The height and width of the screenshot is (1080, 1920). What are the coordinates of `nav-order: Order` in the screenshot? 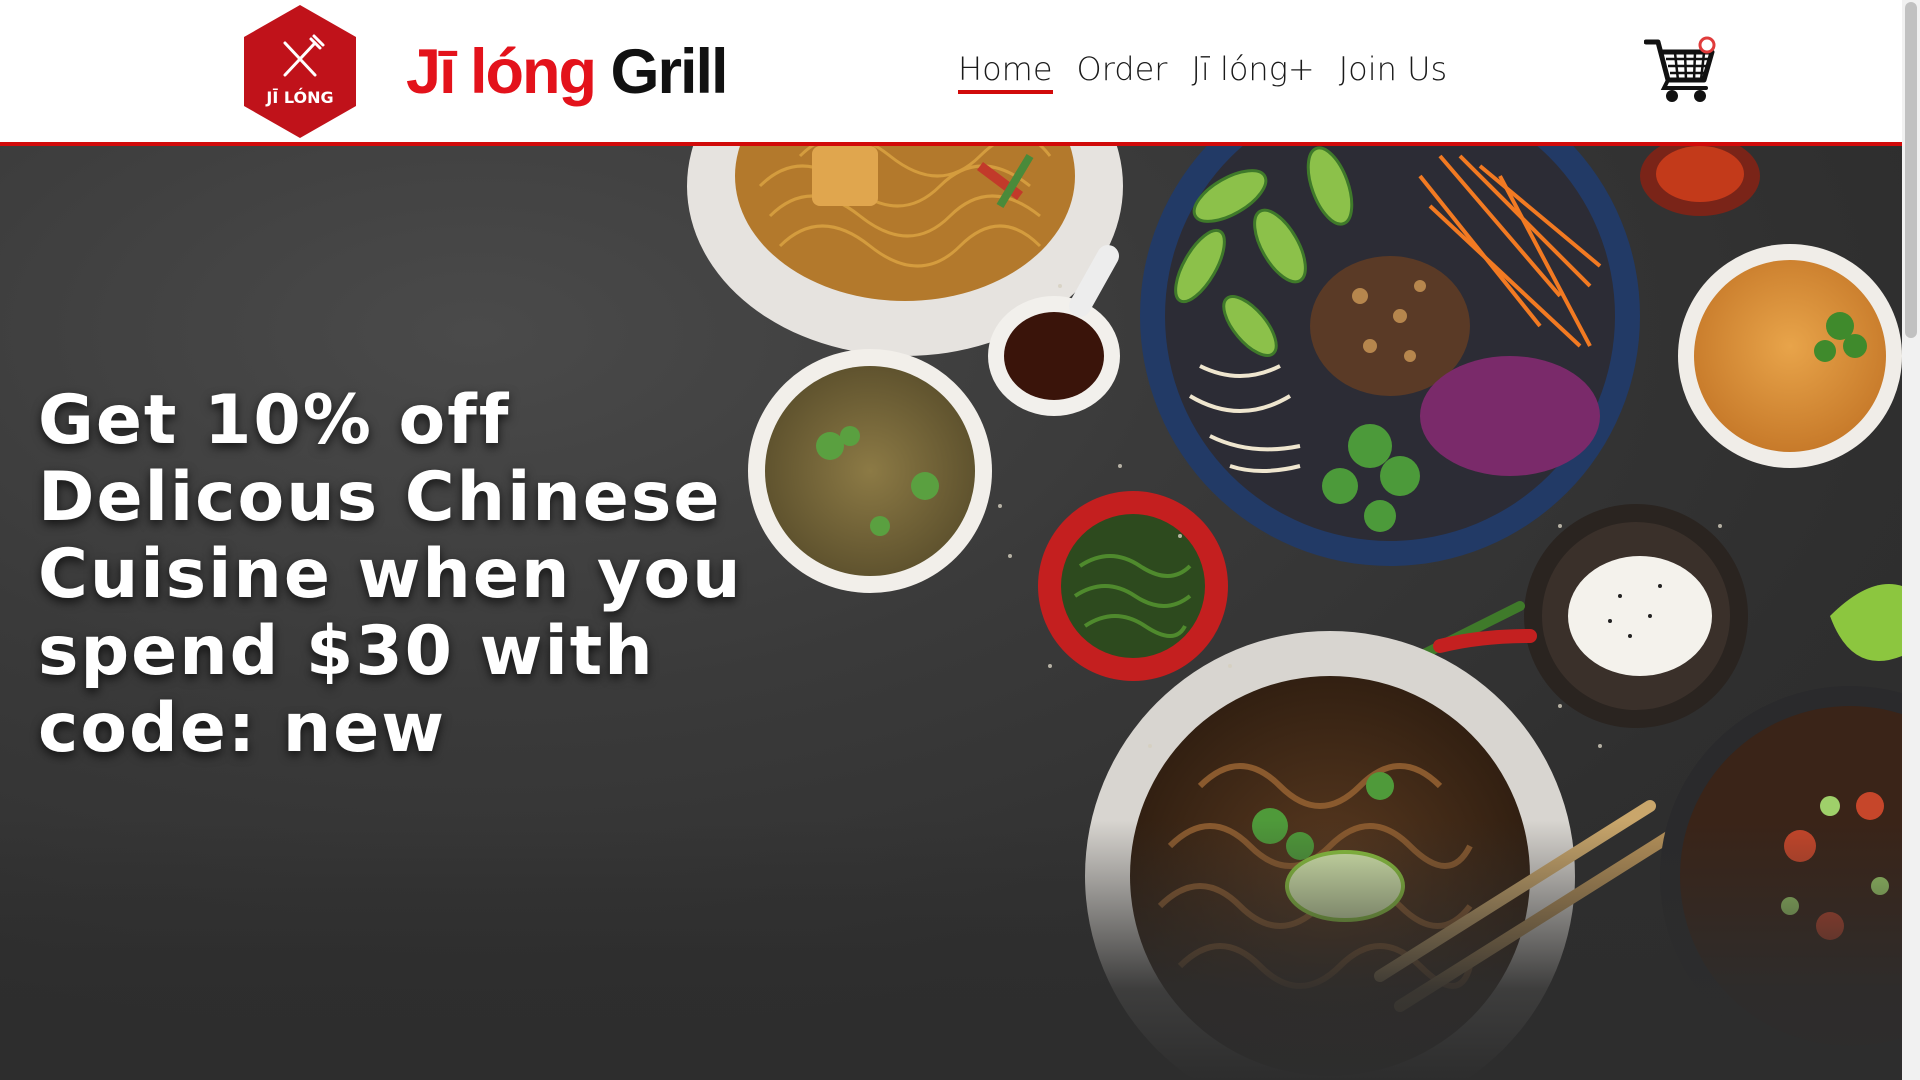 It's located at (1122, 69).